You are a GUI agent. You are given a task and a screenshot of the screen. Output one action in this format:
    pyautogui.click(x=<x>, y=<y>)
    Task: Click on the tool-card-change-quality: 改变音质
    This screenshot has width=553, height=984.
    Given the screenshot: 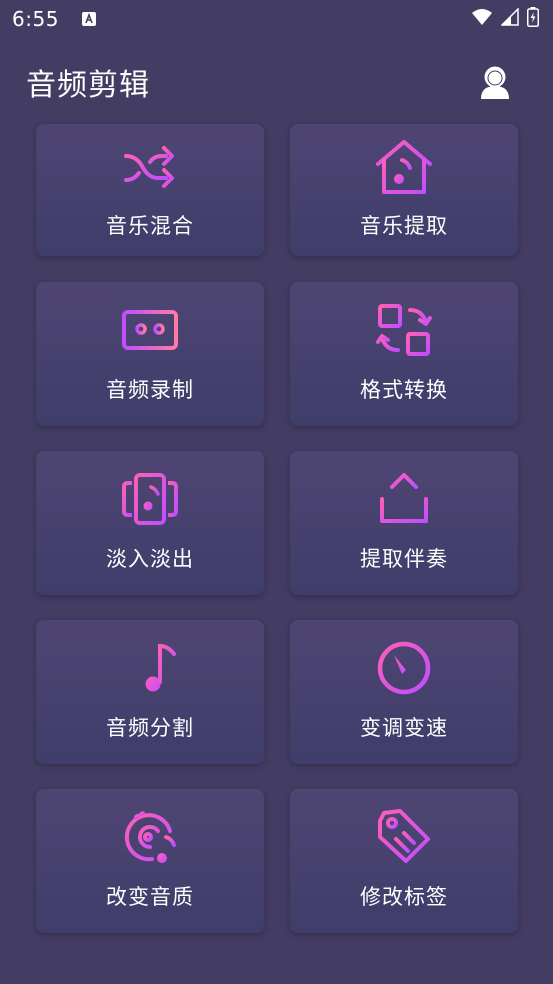 What is the action you would take?
    pyautogui.click(x=150, y=861)
    